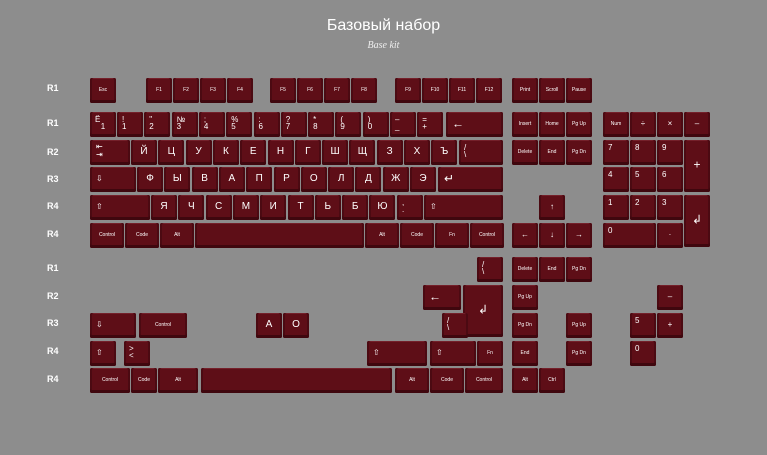 The width and height of the screenshot is (767, 455). What do you see at coordinates (579, 324) in the screenshot?
I see `key-legend: Pg Up` at bounding box center [579, 324].